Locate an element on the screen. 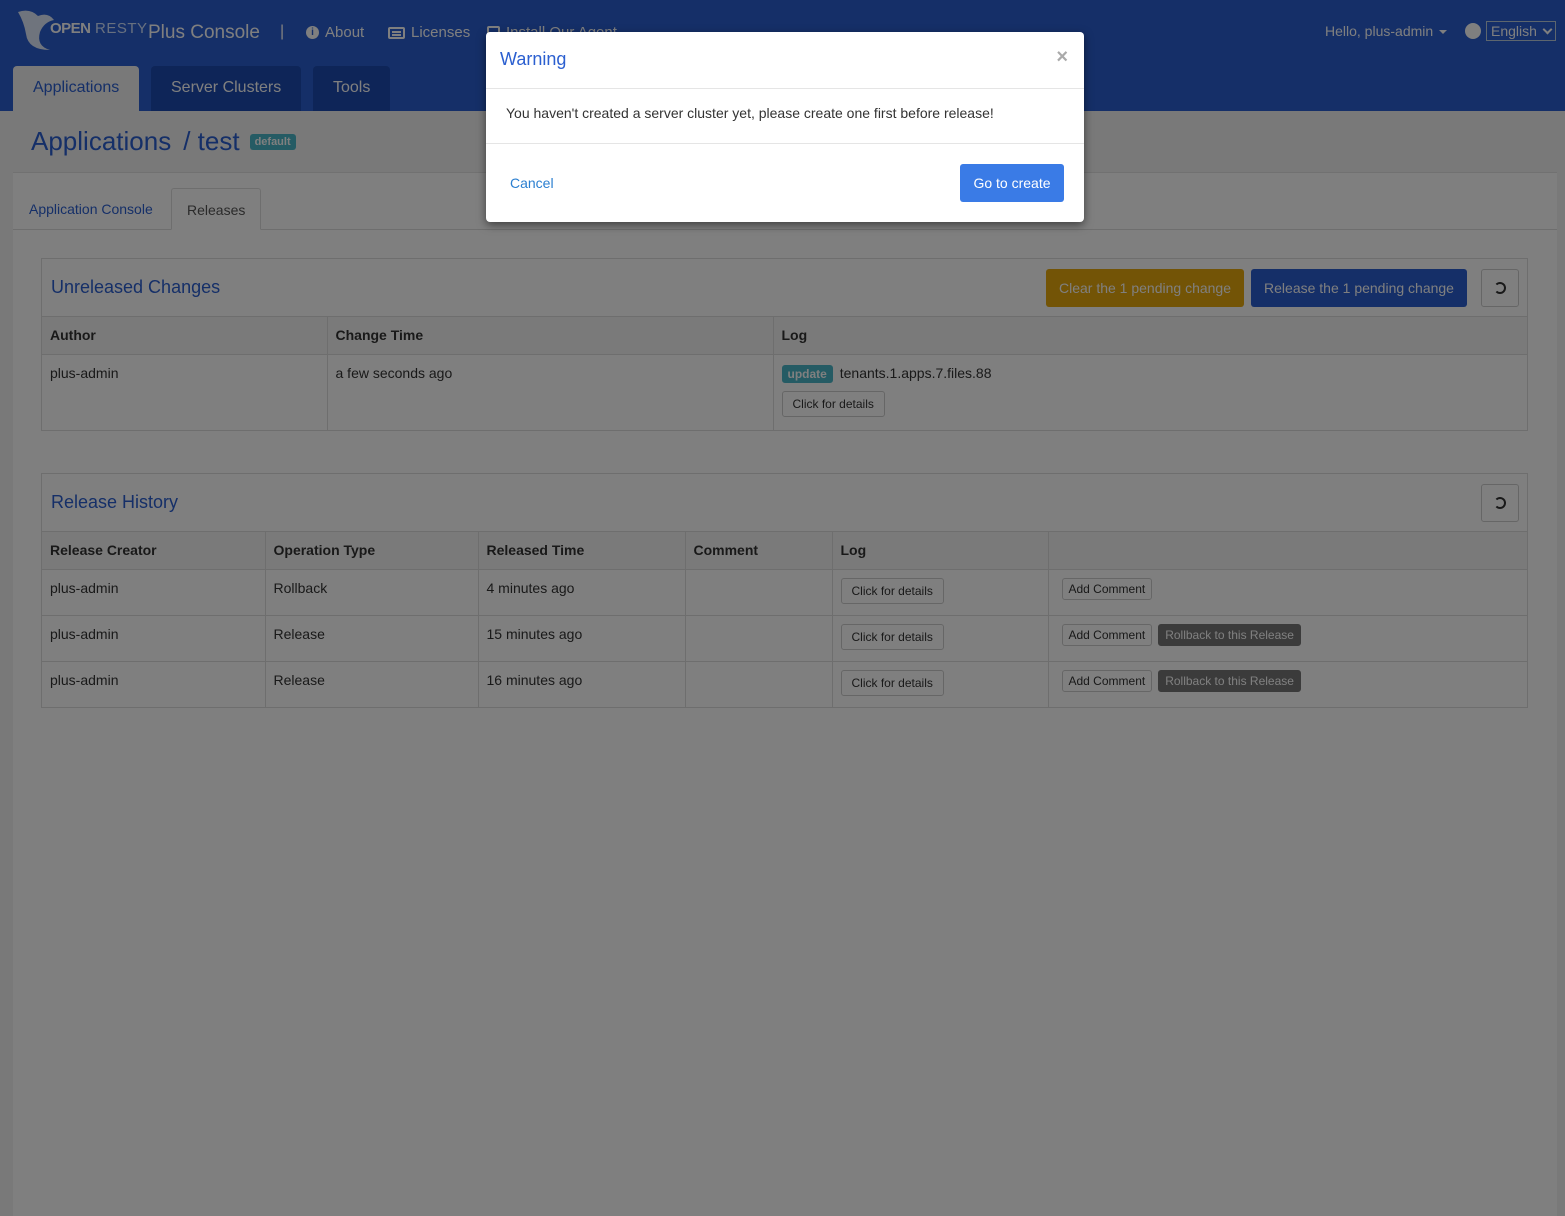 The height and width of the screenshot is (1216, 1565). modal-header: Warning × is located at coordinates (785, 60).